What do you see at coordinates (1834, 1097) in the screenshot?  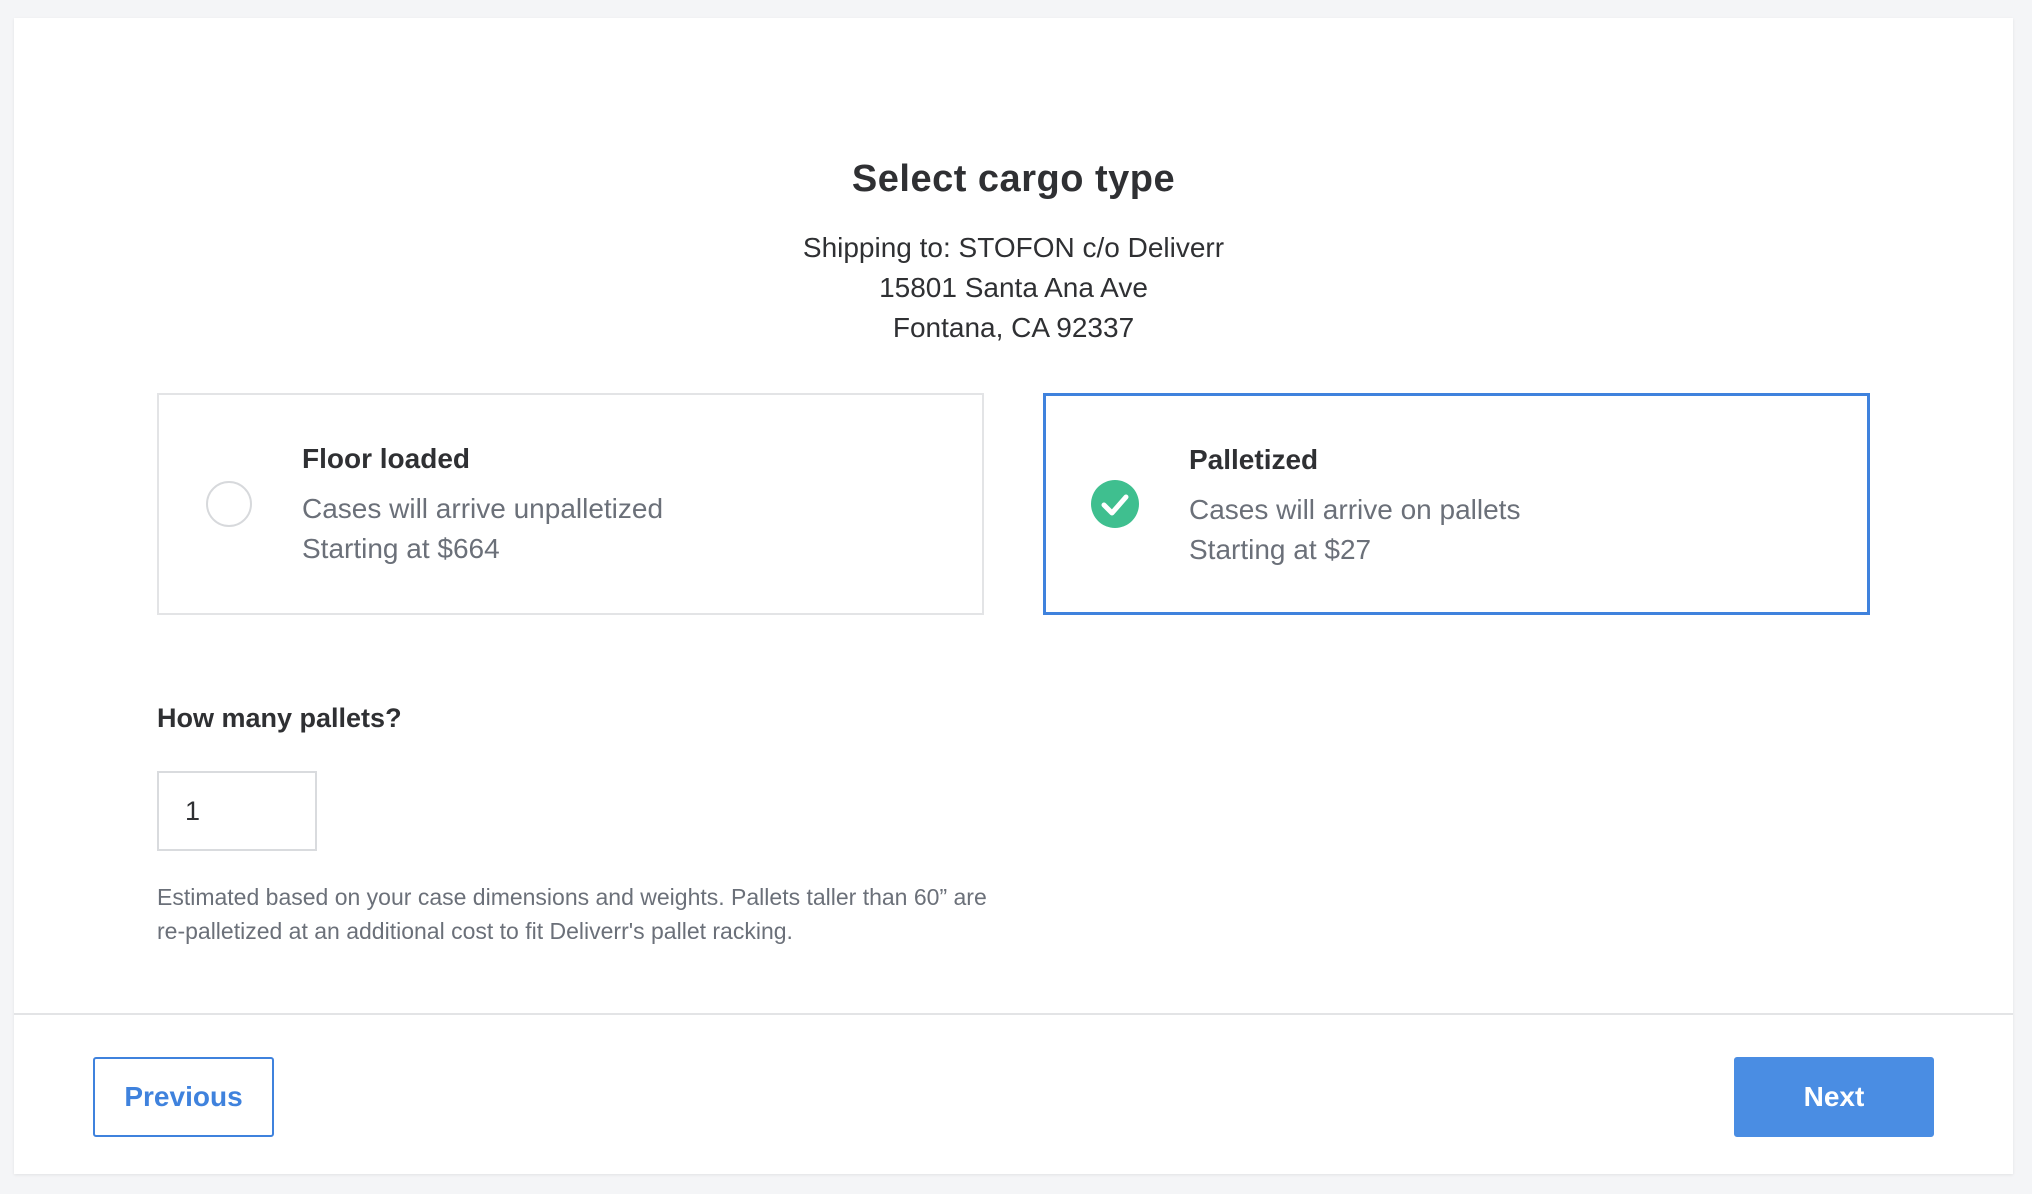 I see `next-button: Next` at bounding box center [1834, 1097].